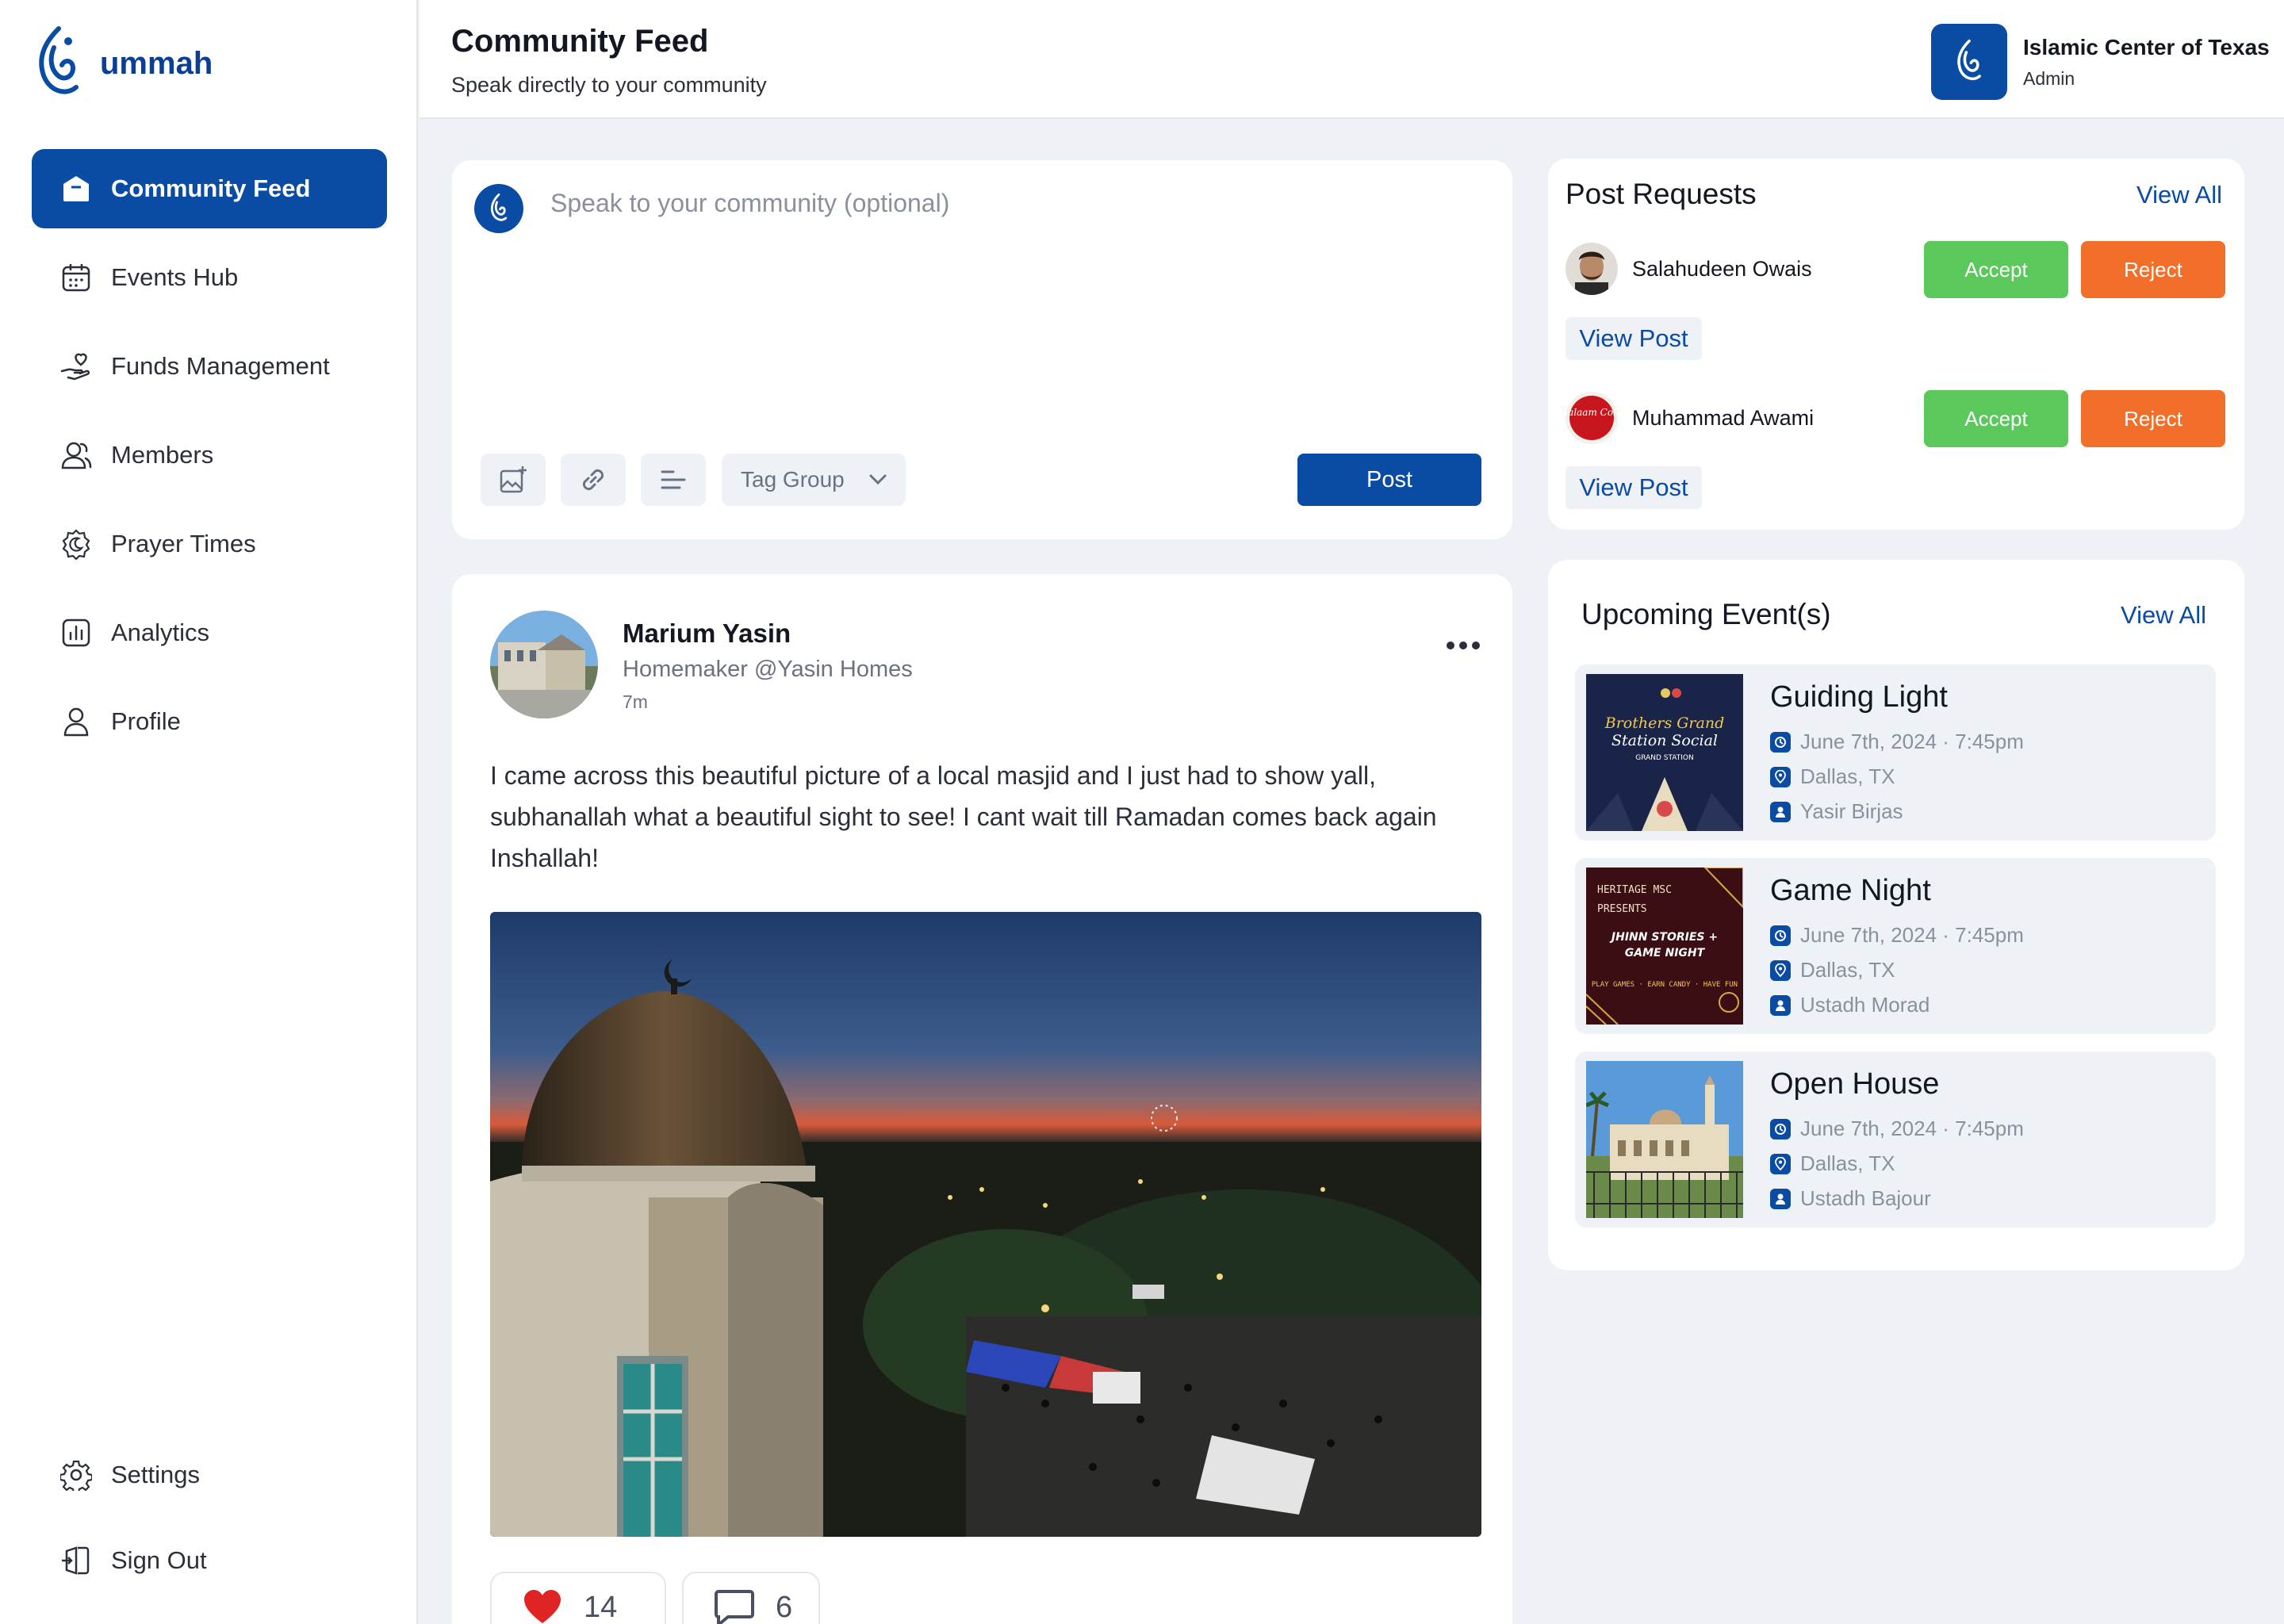 The image size is (2284, 1624). I want to click on add-link-button, so click(593, 480).